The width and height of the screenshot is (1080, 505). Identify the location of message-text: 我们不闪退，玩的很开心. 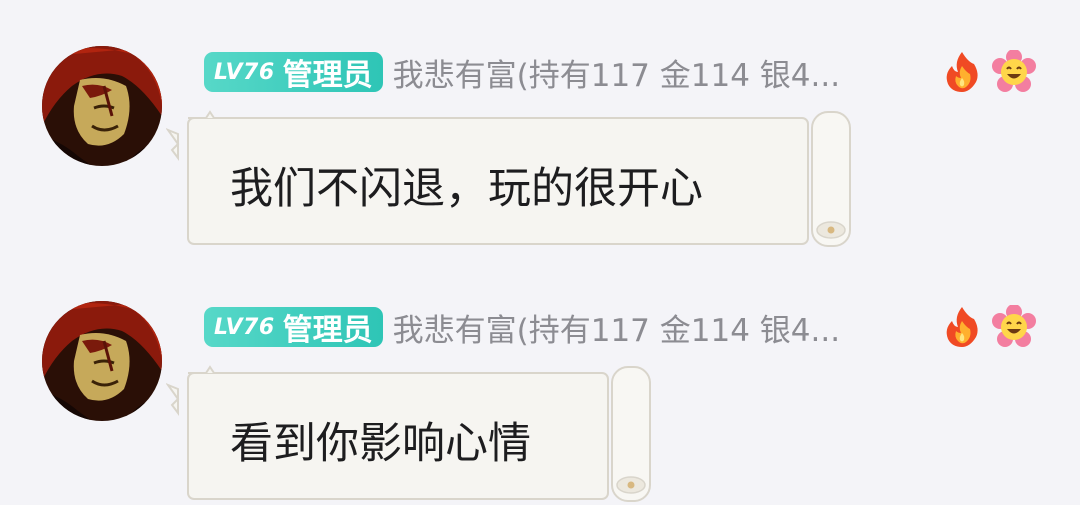
(466, 189).